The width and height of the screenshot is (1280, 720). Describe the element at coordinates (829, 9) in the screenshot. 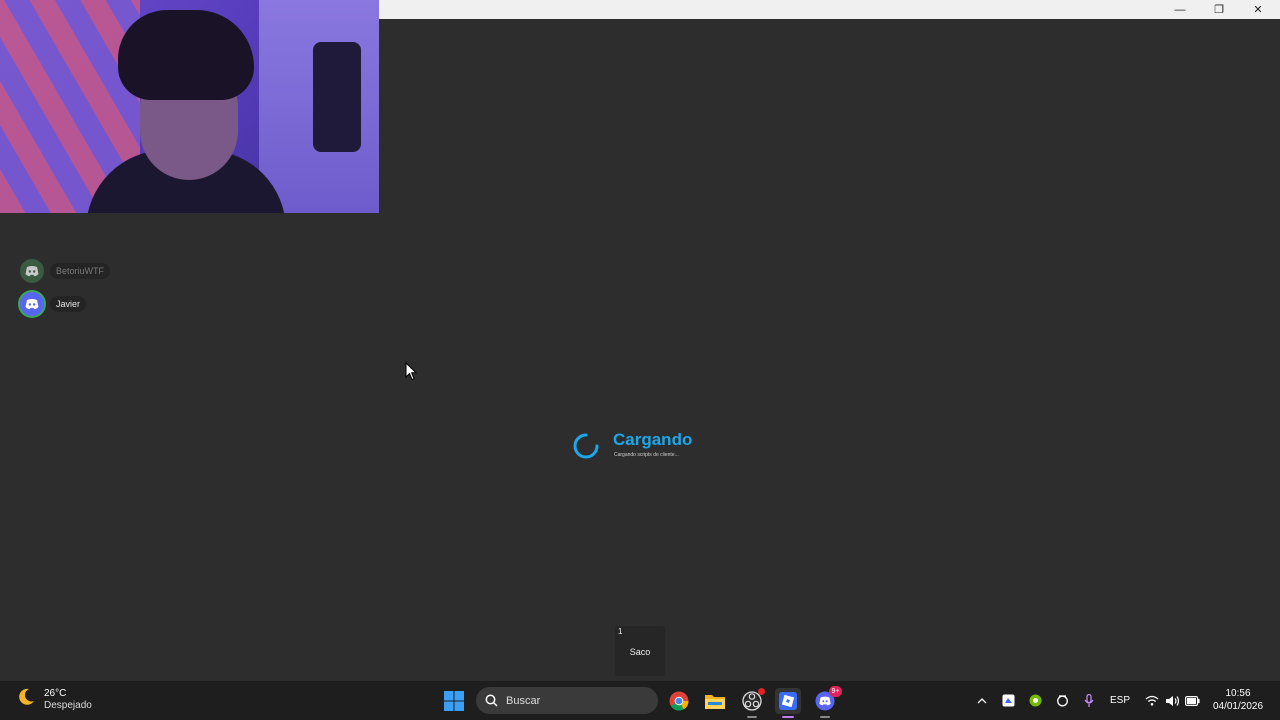

I see `window-titlebar: — ❐ ✕` at that location.